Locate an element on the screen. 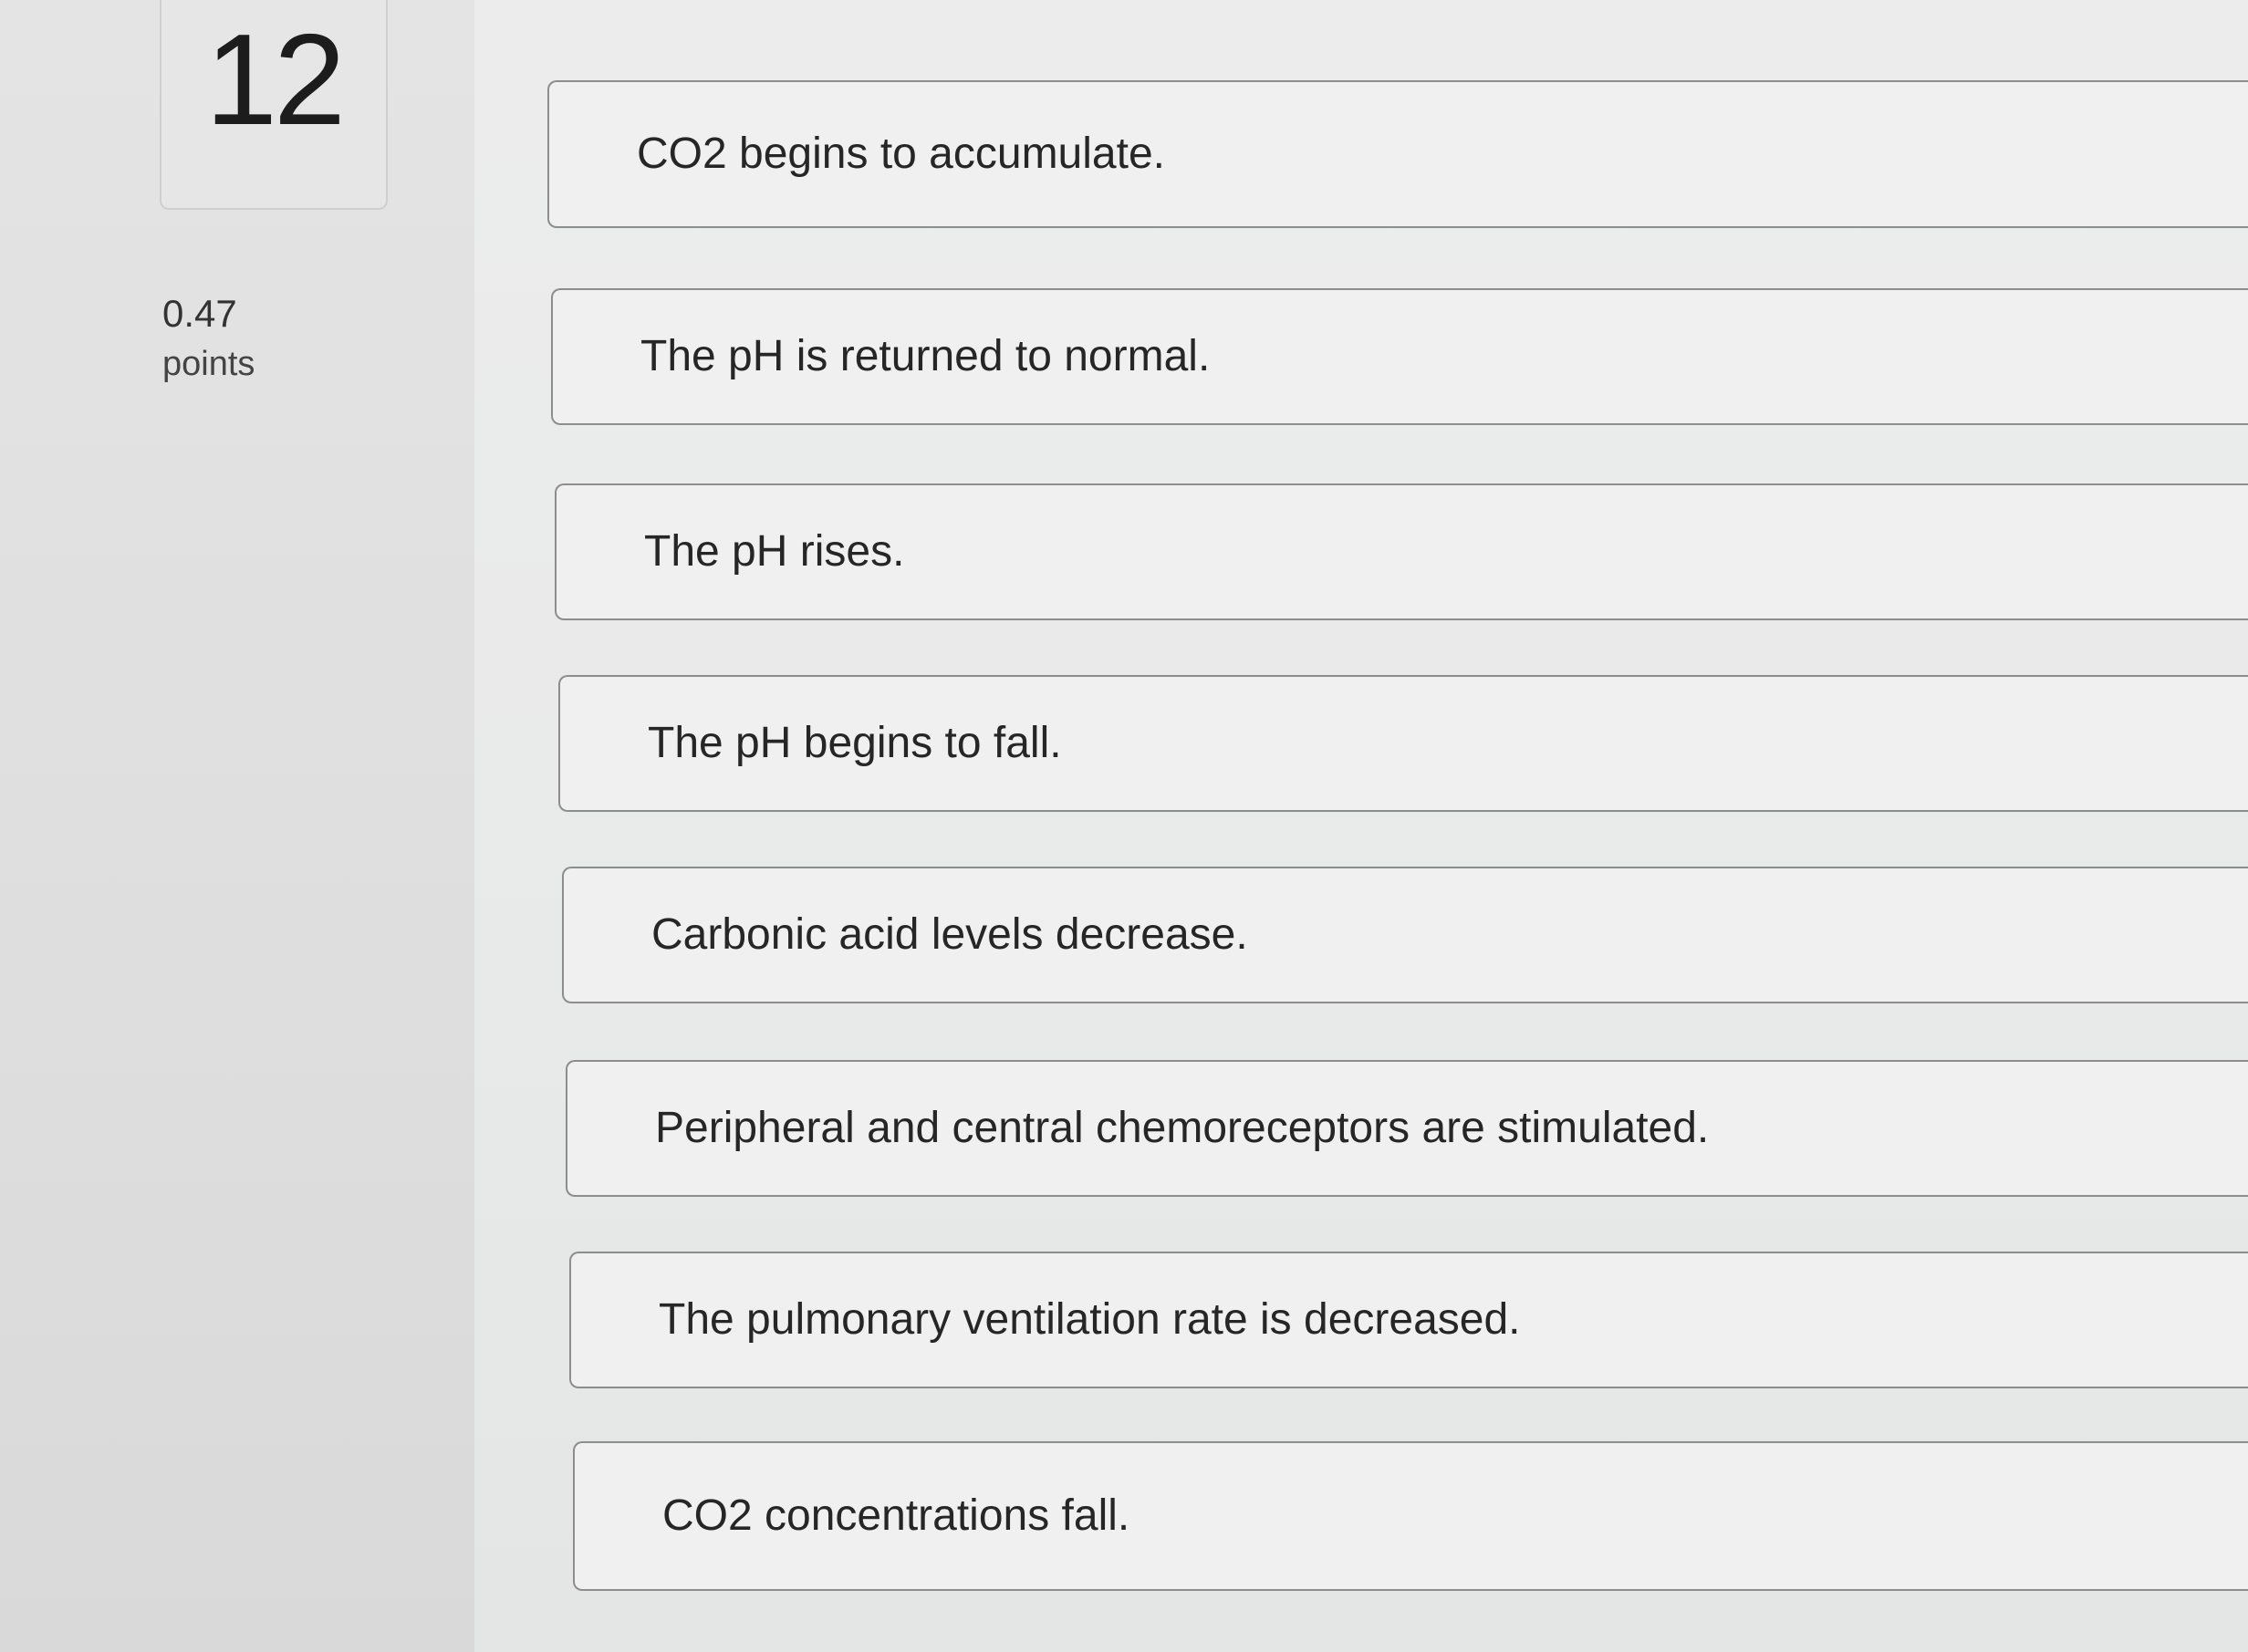  answer-label: The pH rises. is located at coordinates (774, 552).